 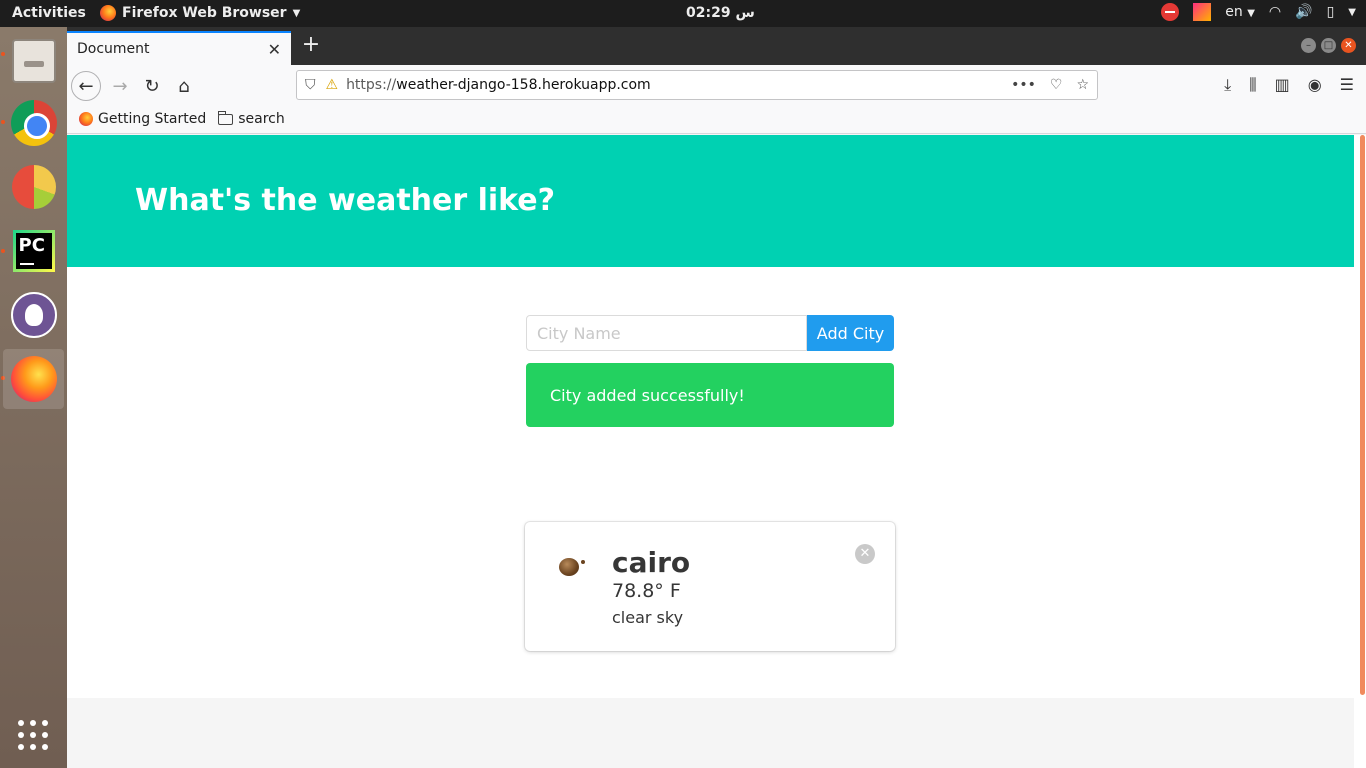 I want to click on new-tab-button: +, so click(x=311, y=46).